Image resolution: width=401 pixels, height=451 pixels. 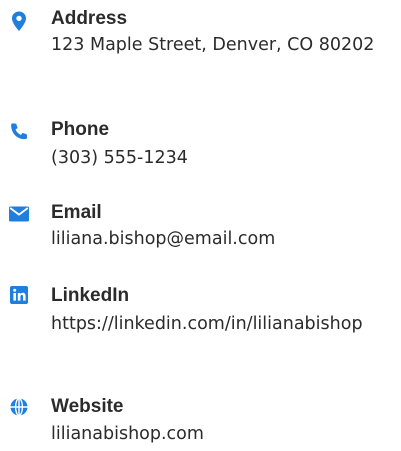 I want to click on linkedin-label: LinkedIn, so click(x=90, y=295).